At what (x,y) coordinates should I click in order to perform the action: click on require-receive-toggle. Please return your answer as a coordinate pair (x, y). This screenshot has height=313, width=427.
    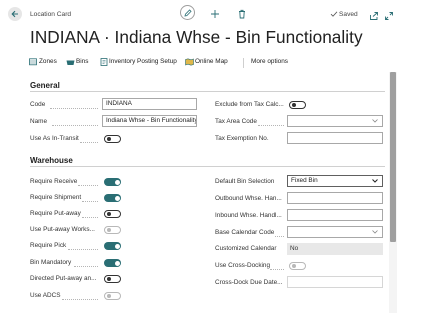
    Looking at the image, I should click on (112, 182).